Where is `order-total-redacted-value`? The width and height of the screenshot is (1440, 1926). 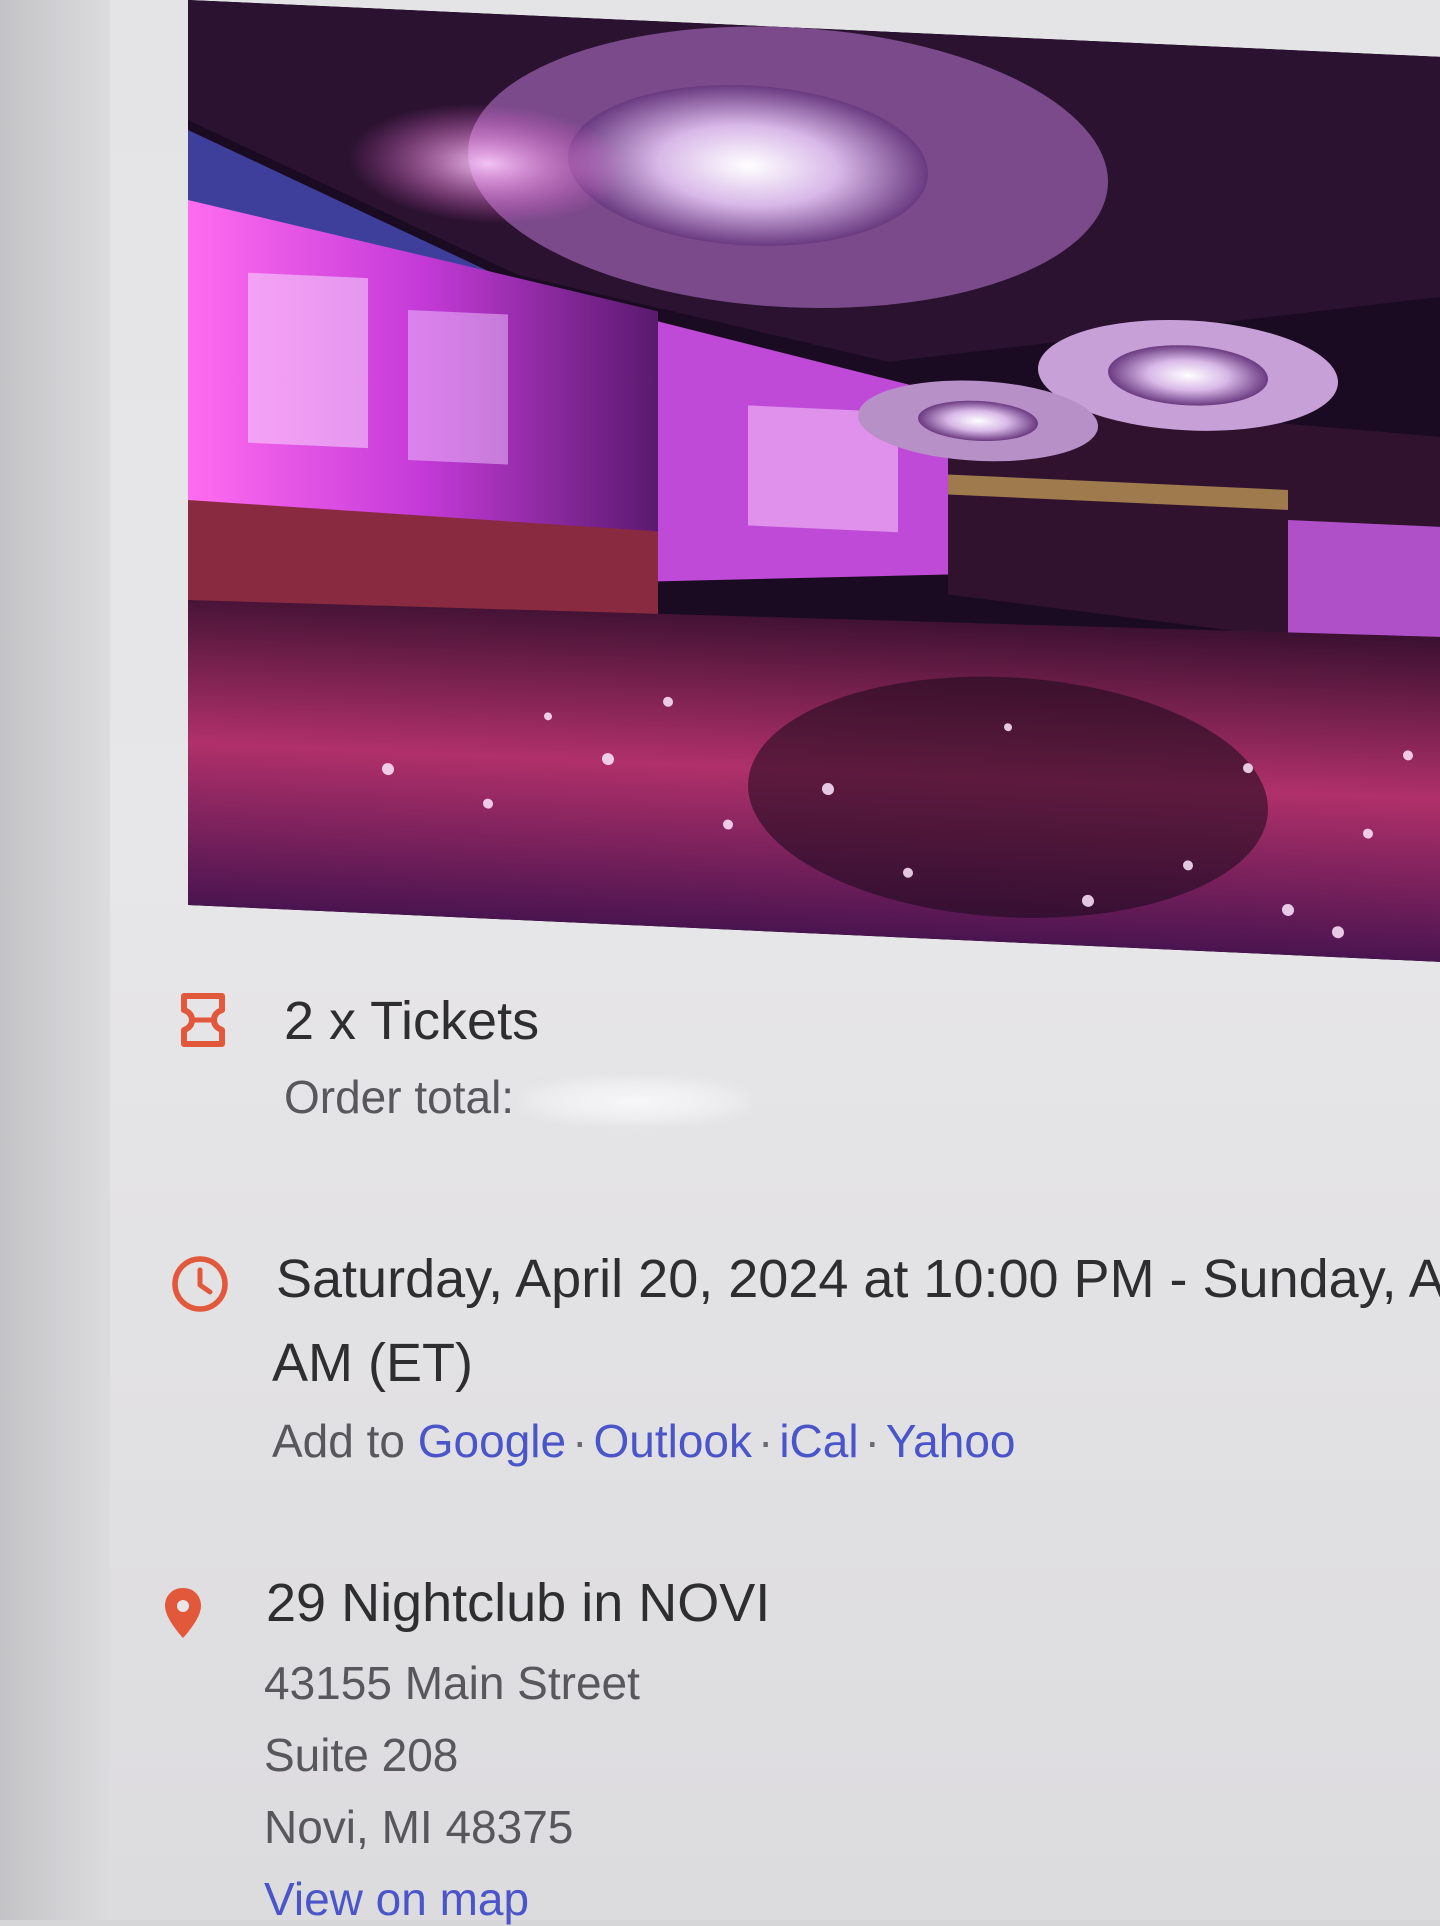 order-total-redacted-value is located at coordinates (635, 1100).